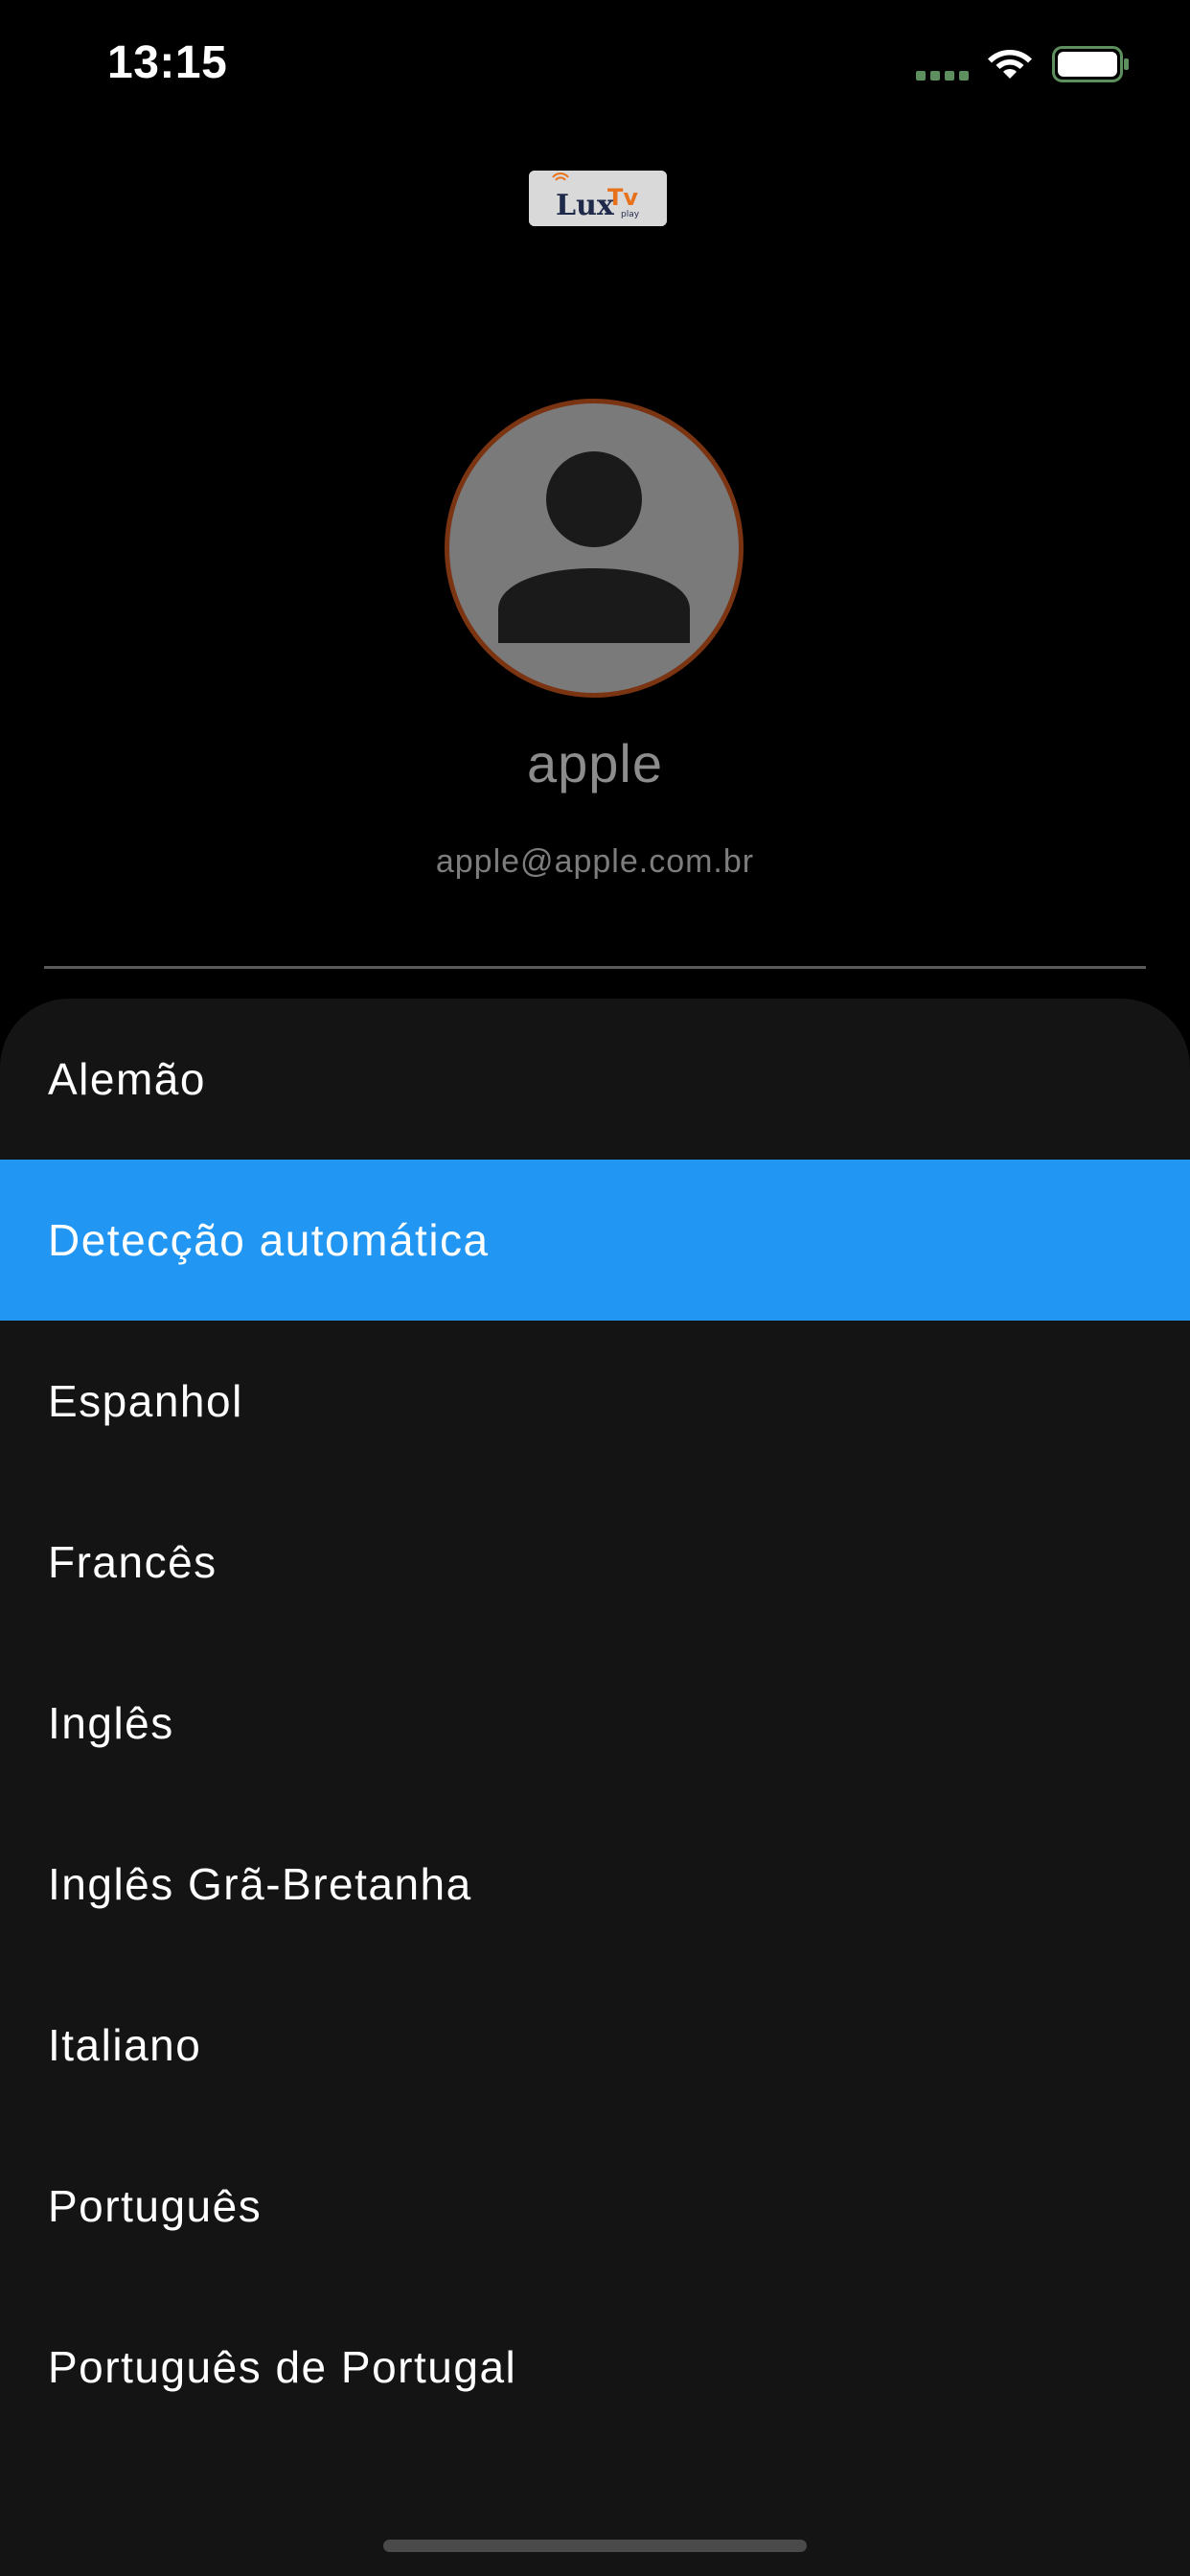  What do you see at coordinates (595, 968) in the screenshot?
I see `divider` at bounding box center [595, 968].